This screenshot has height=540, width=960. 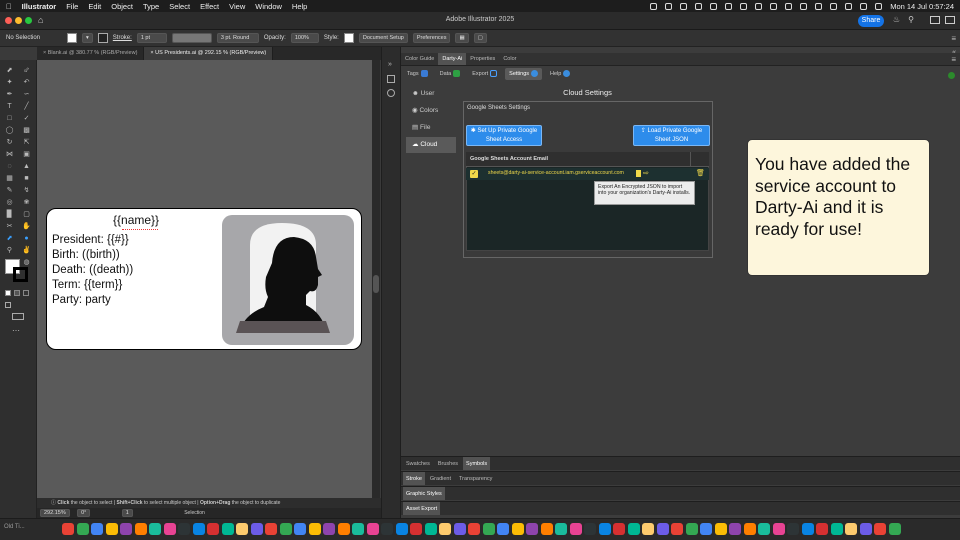 I want to click on fill-dropdown: ▾, so click(x=87, y=38).